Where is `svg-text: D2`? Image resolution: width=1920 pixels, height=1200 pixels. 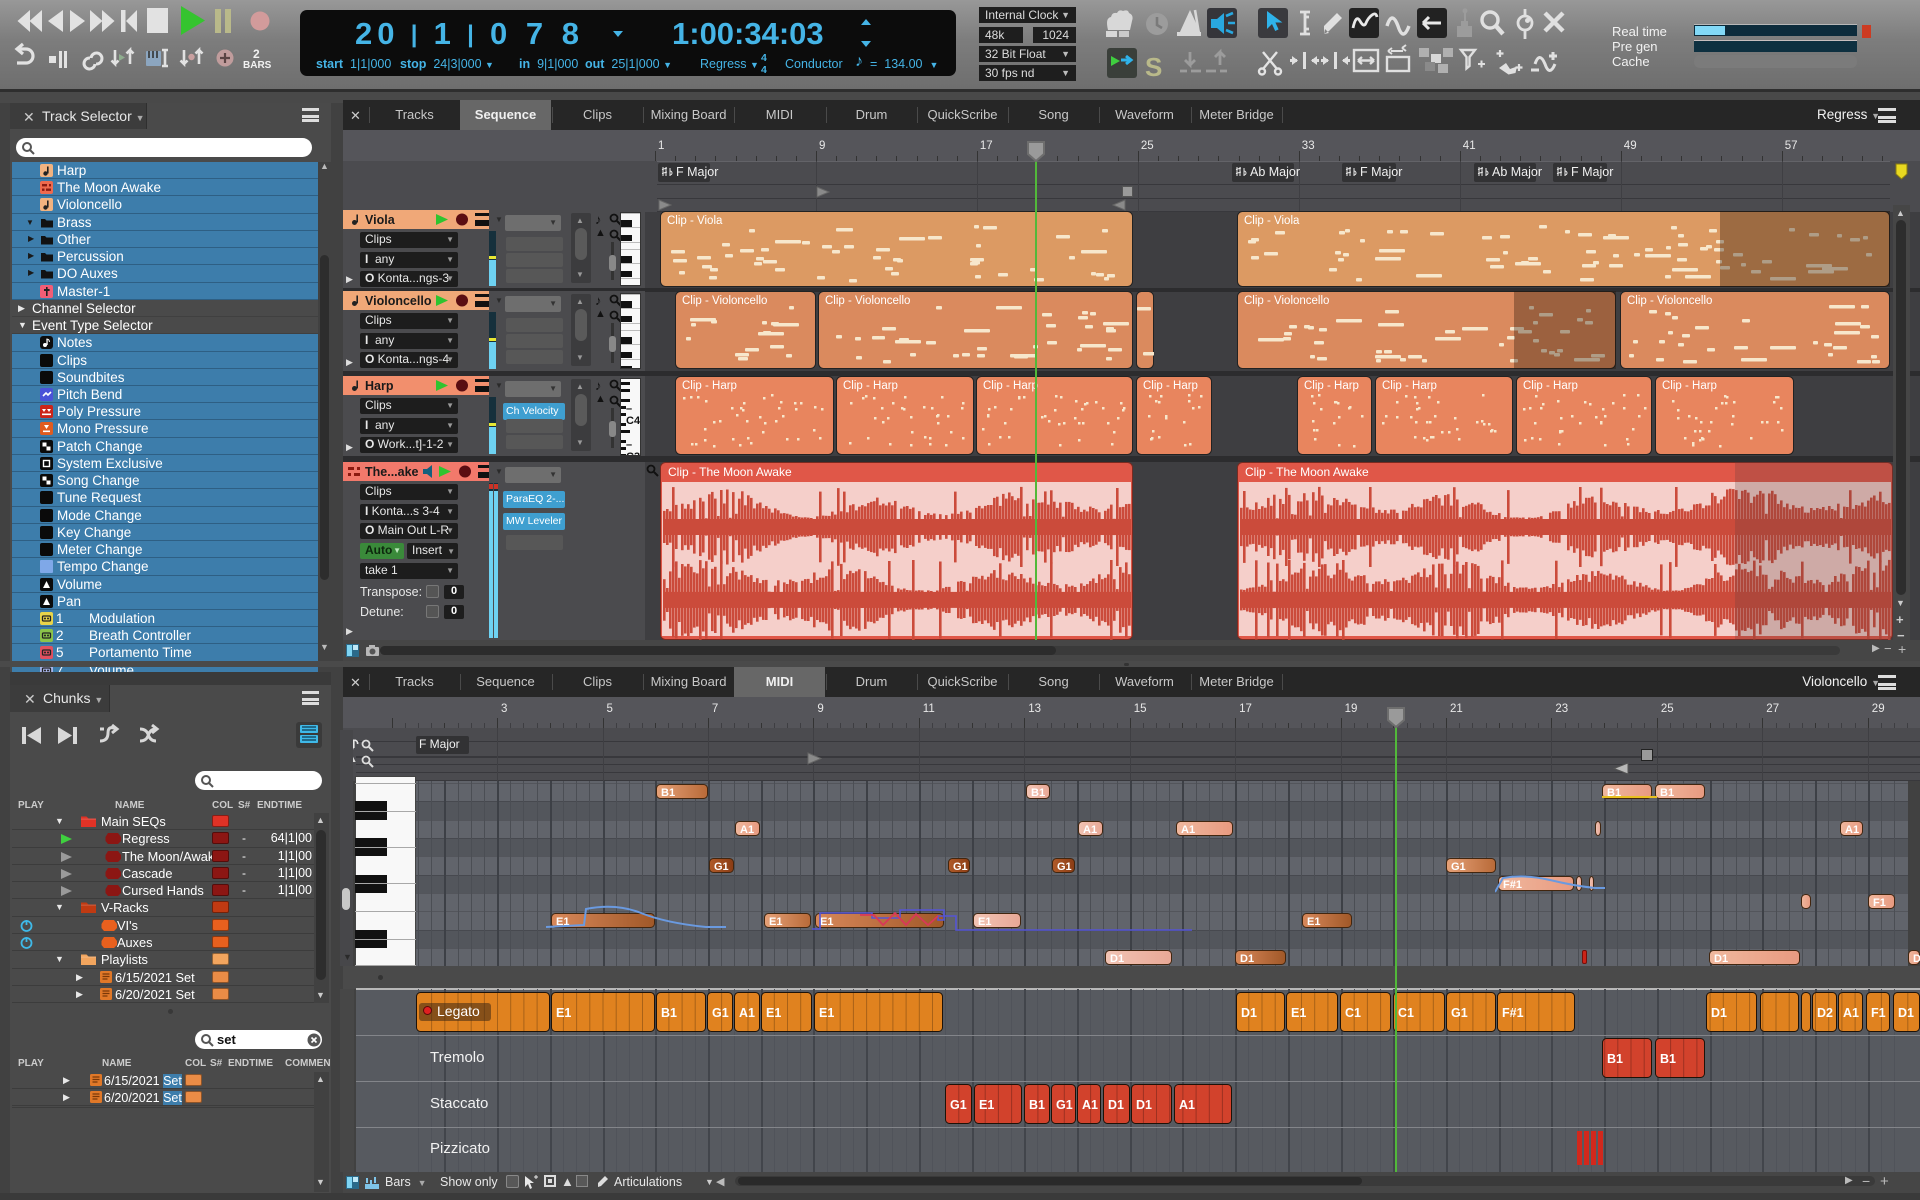
svg-text: D2 is located at coordinates (1825, 1013).